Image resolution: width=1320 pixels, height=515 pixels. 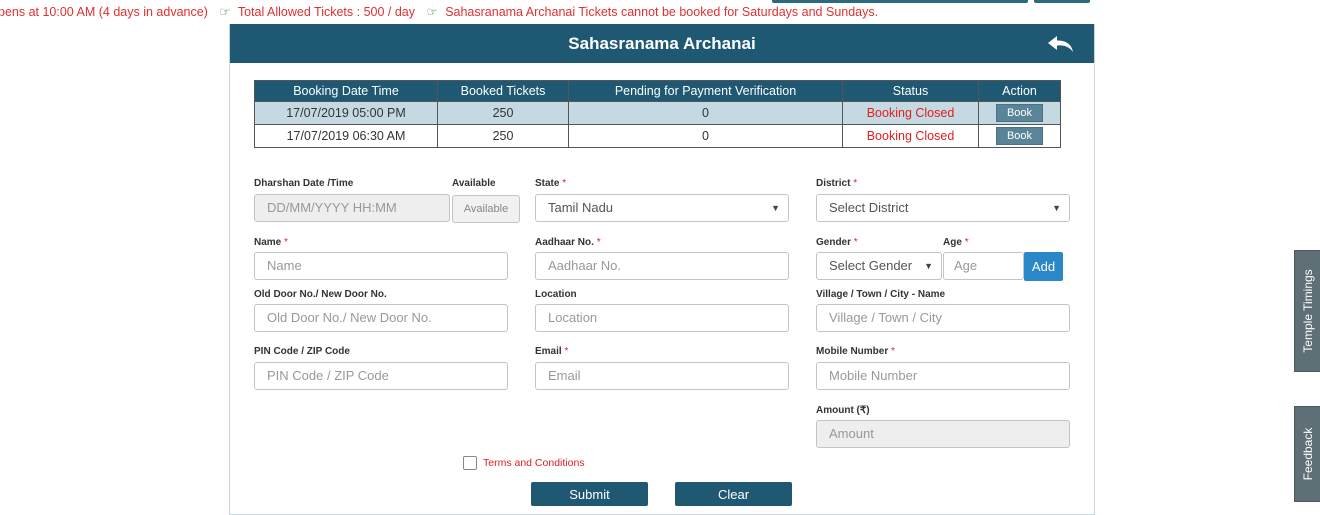 I want to click on dharshan-datetime-input: DD/MM/YYYY HH:MM, so click(x=352, y=208).